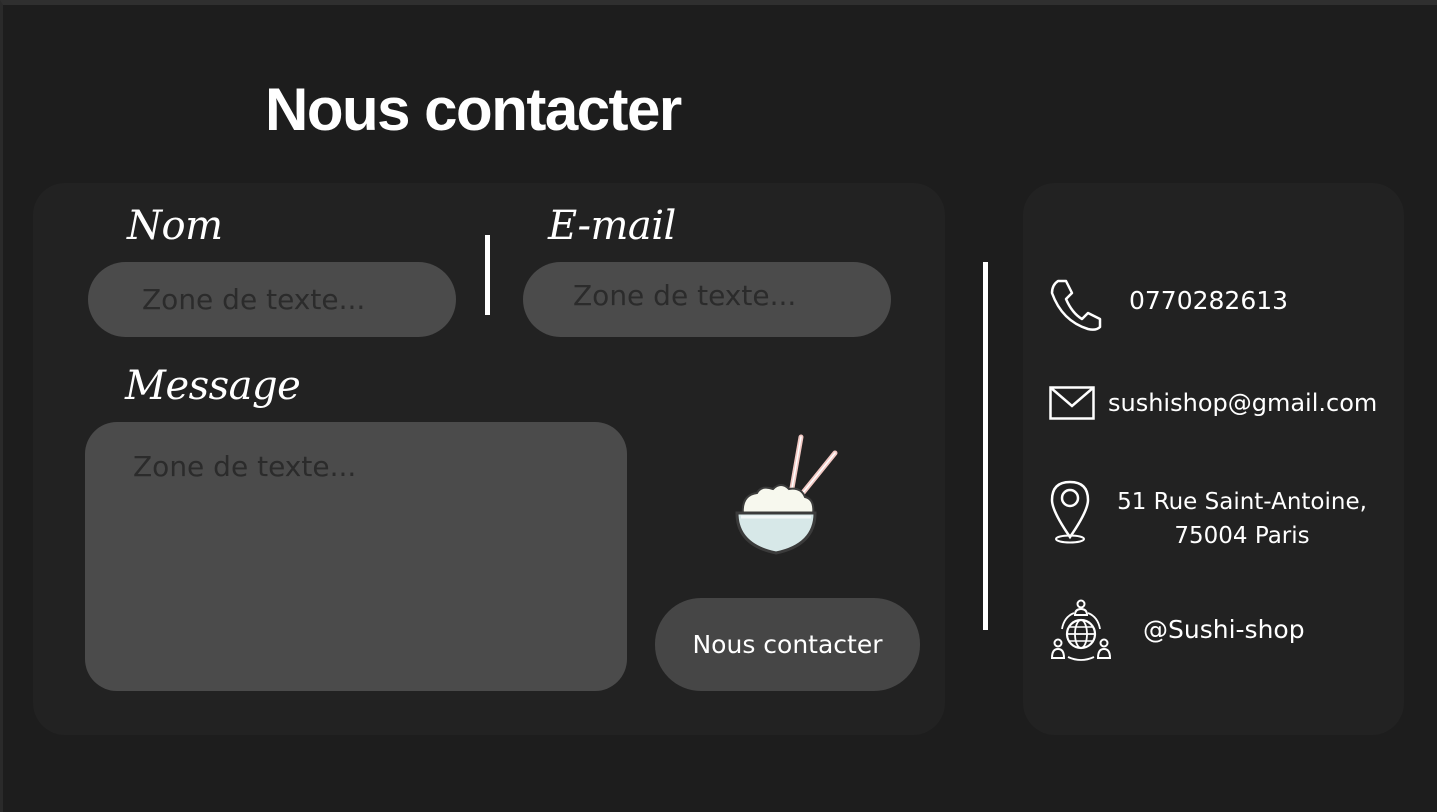 This screenshot has height=812, width=1437. I want to click on social-handle: @Sushi-shop, so click(1224, 629).